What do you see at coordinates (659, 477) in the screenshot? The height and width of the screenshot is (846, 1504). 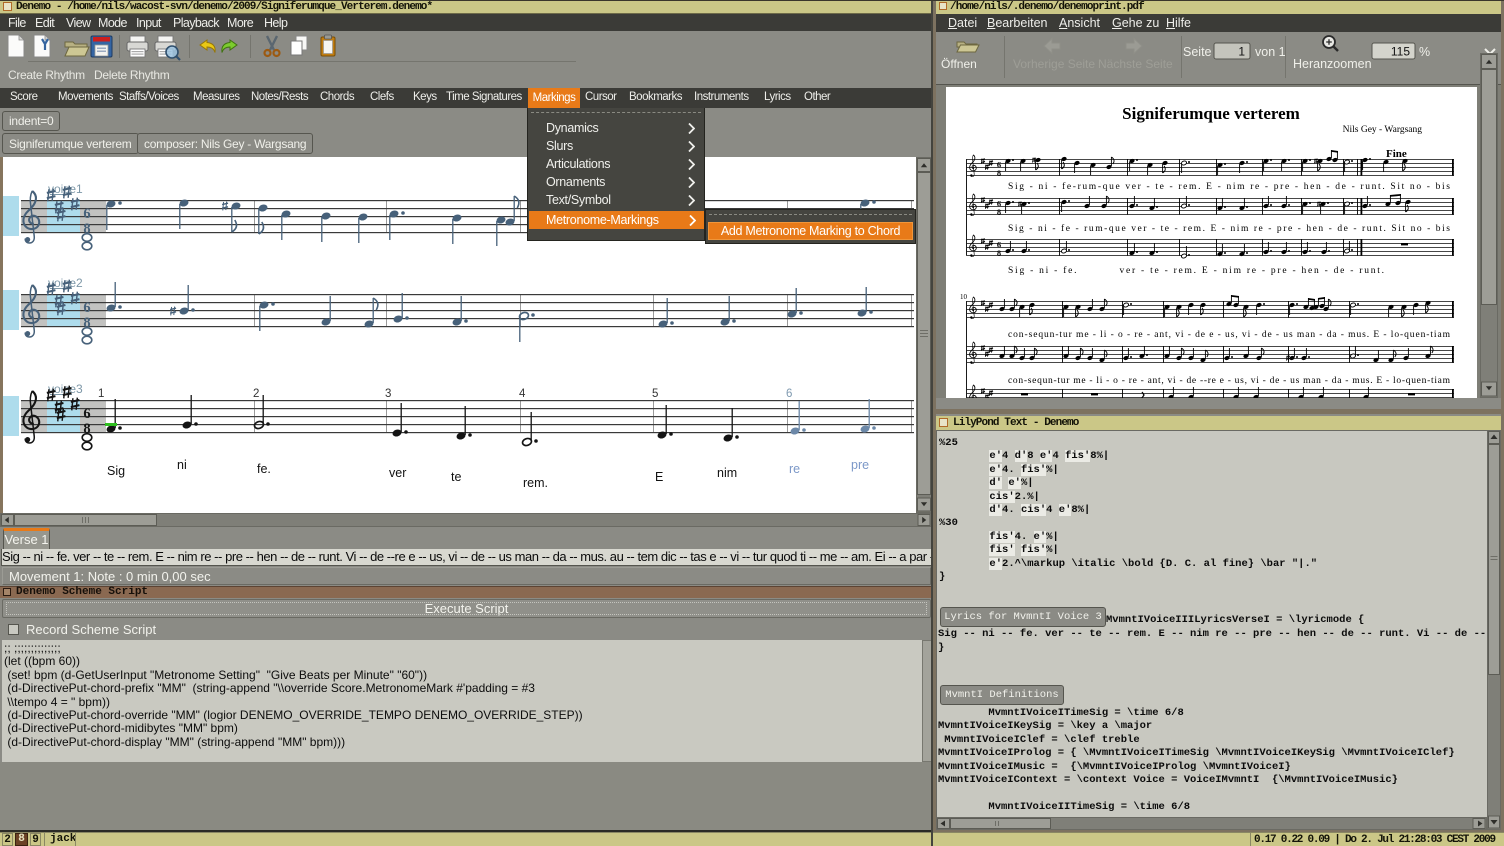 I see `svg-text: E` at bounding box center [659, 477].